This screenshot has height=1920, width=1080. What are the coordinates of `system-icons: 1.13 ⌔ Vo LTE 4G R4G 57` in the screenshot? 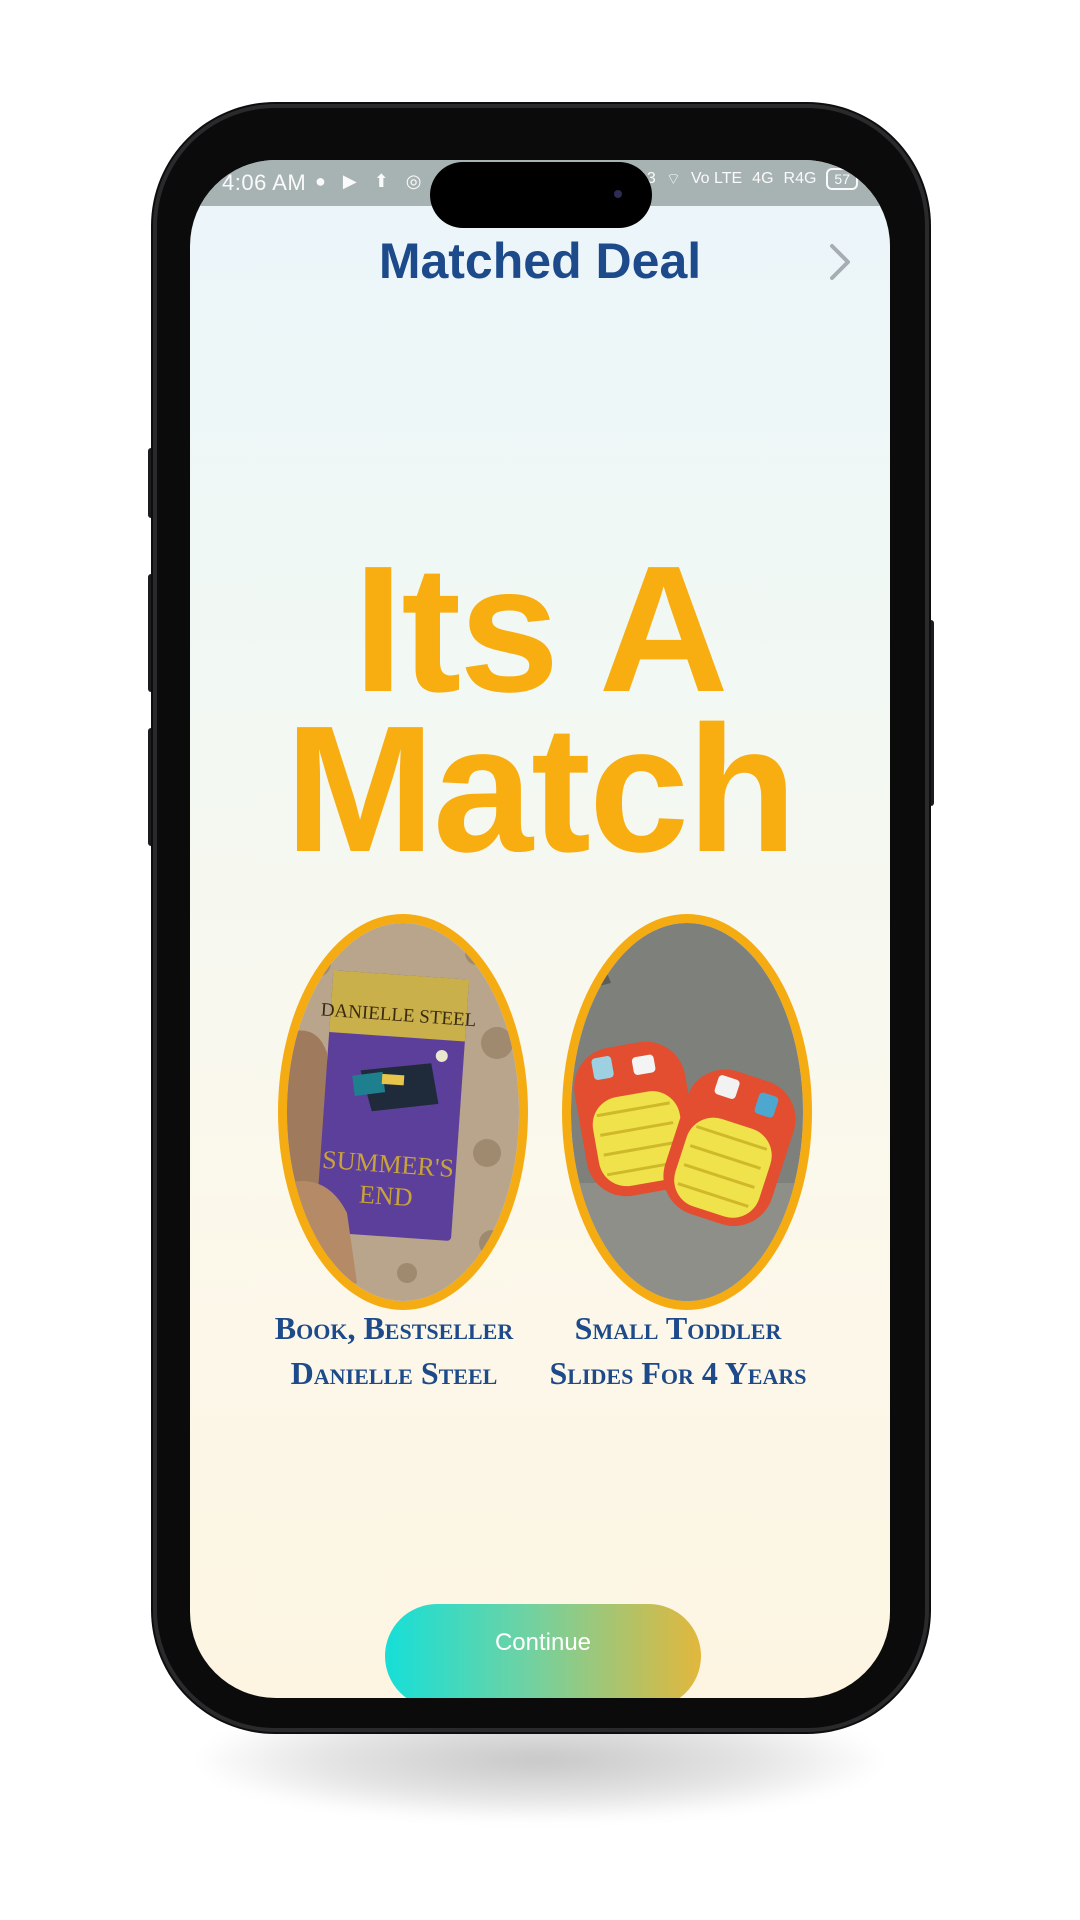 It's located at (741, 179).